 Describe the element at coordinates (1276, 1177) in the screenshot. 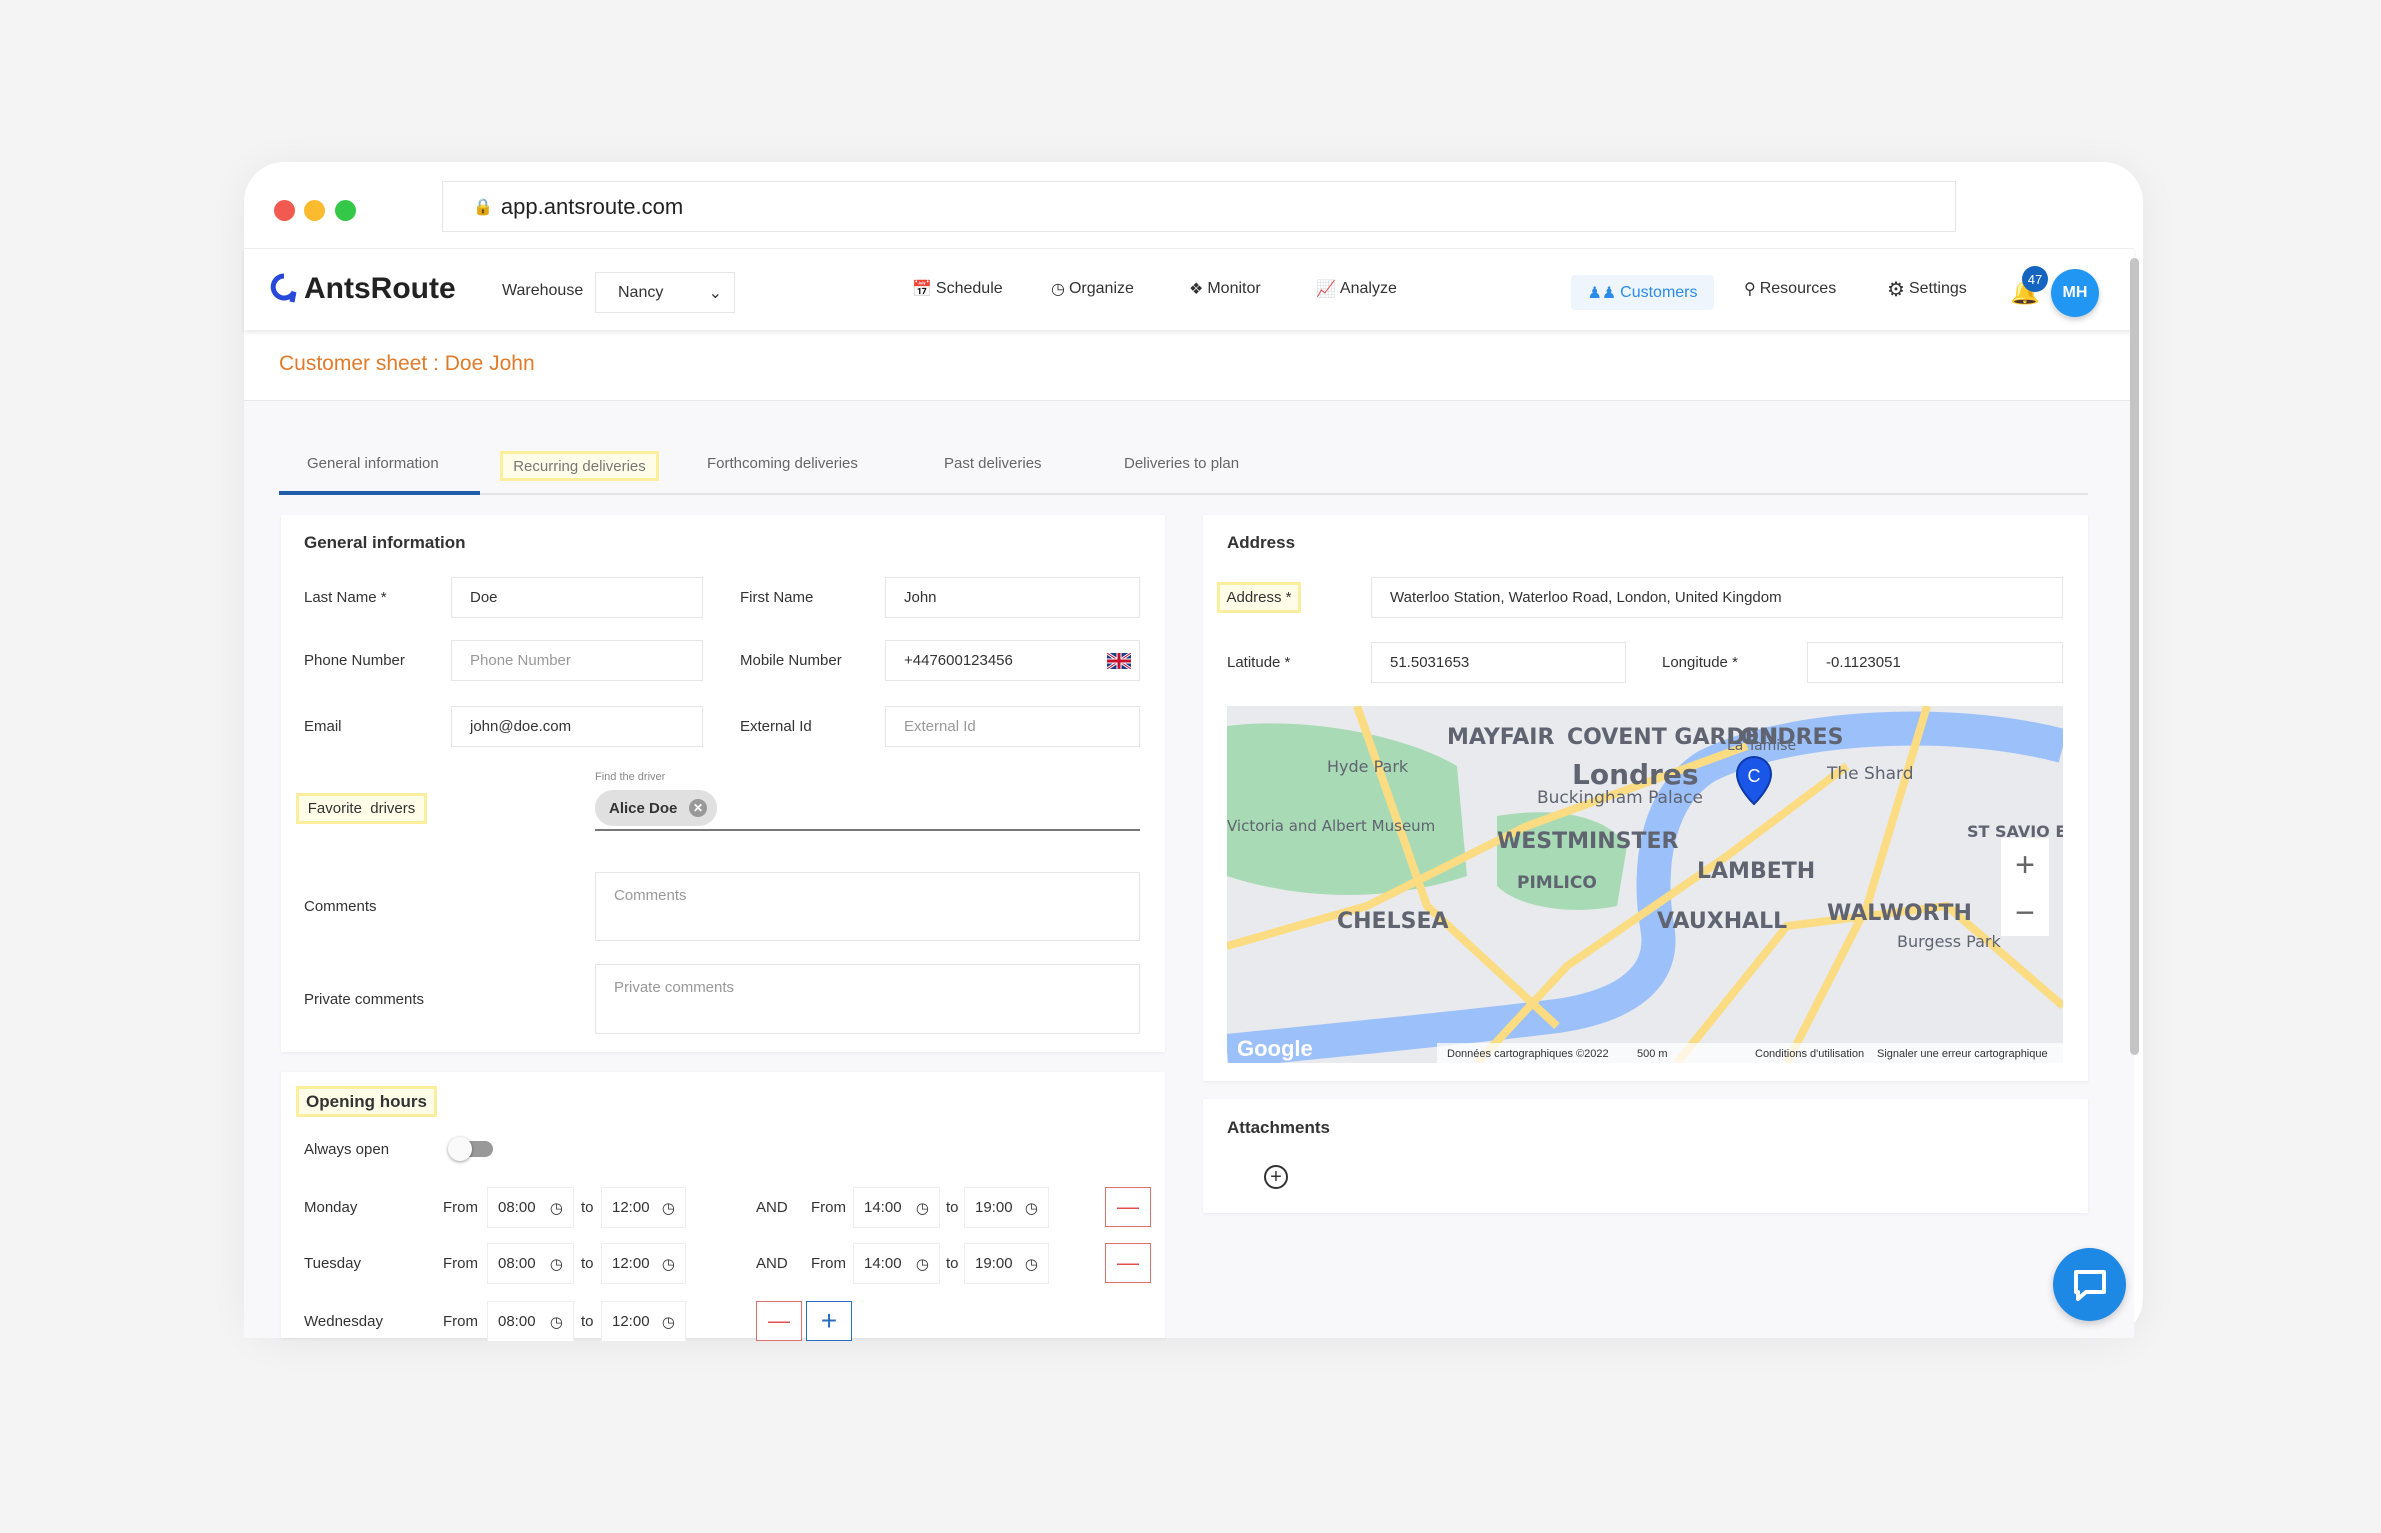

I see `add-attachment-button: +` at that location.